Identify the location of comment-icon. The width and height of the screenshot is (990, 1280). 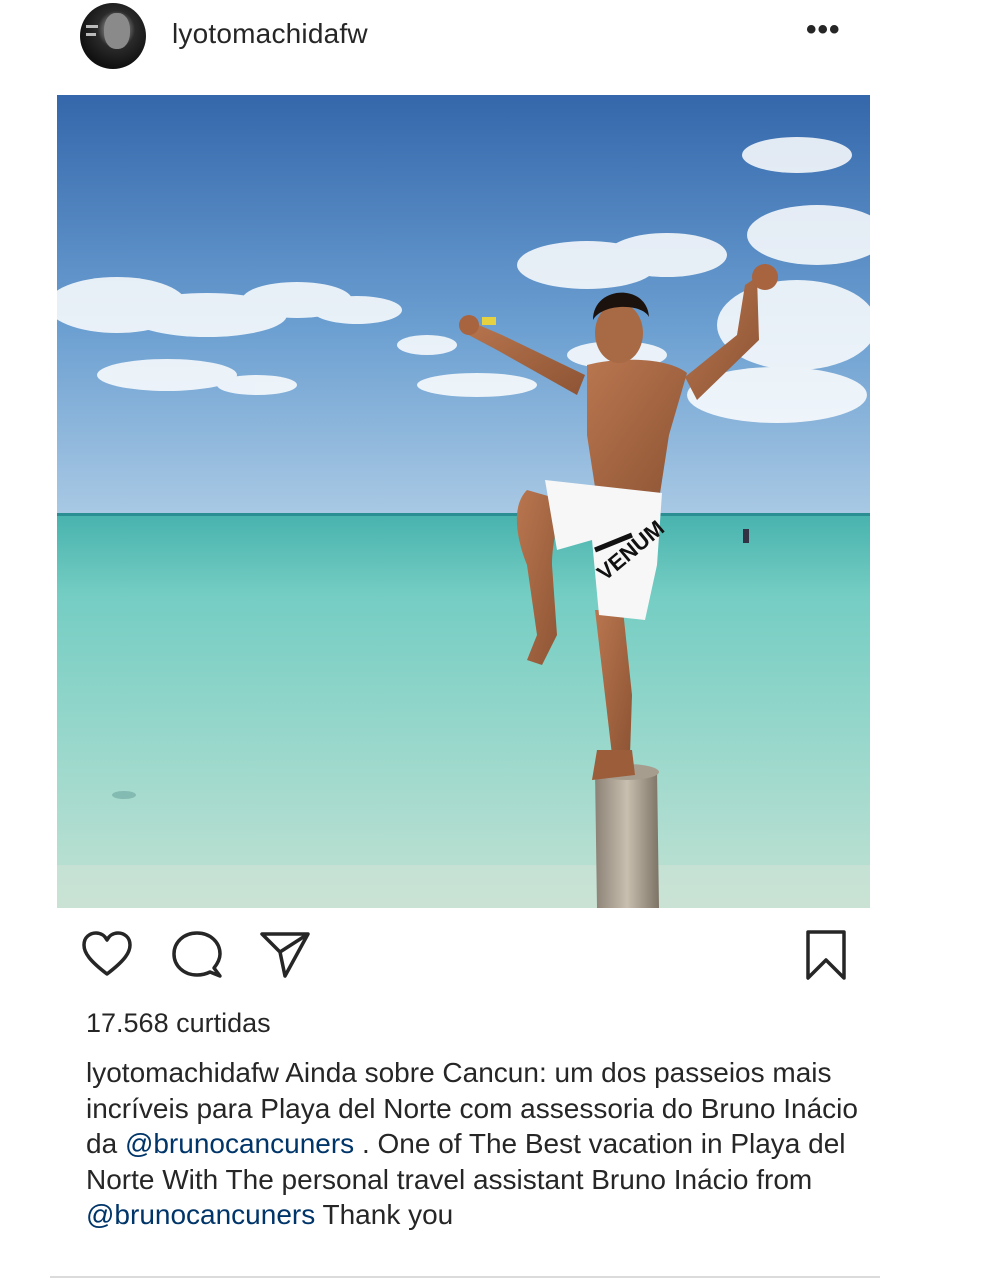
(197, 955).